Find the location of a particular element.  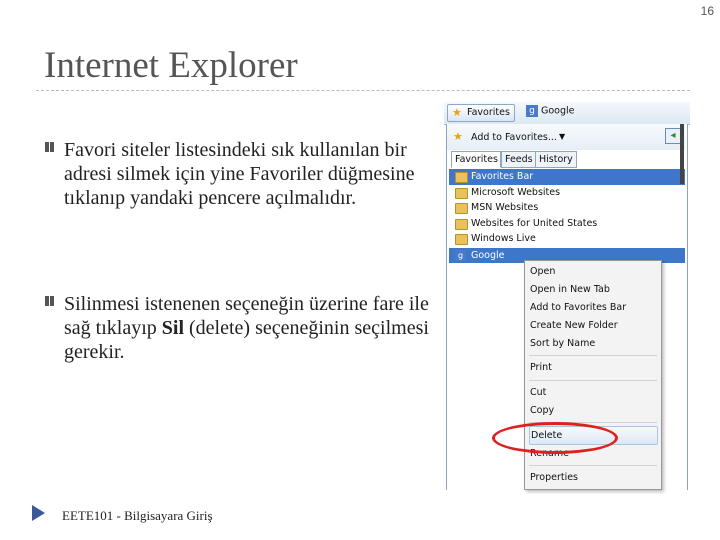

footer-text: EETE101 - Bilgisayara Giriş is located at coordinates (137, 515).